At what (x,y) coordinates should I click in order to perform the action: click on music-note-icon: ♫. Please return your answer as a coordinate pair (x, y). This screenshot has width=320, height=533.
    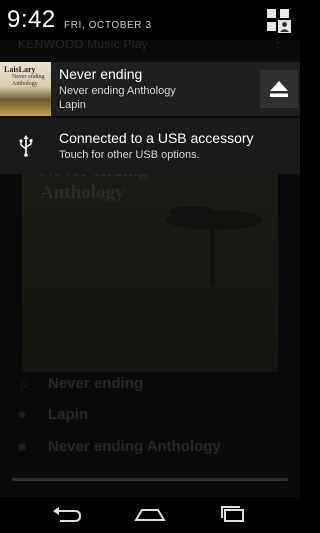
    Looking at the image, I should click on (23, 383).